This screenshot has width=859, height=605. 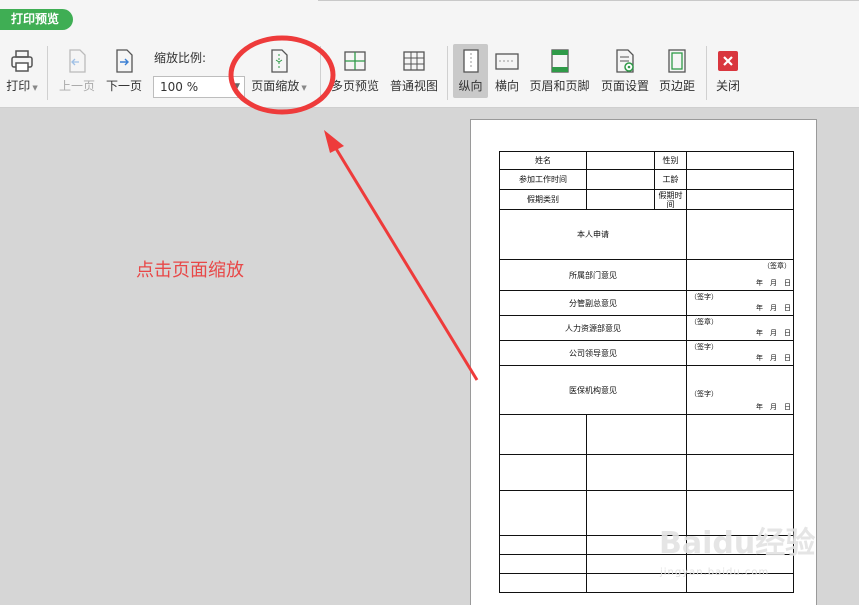 What do you see at coordinates (404, 261) in the screenshot?
I see `pointer-arrow-line` at bounding box center [404, 261].